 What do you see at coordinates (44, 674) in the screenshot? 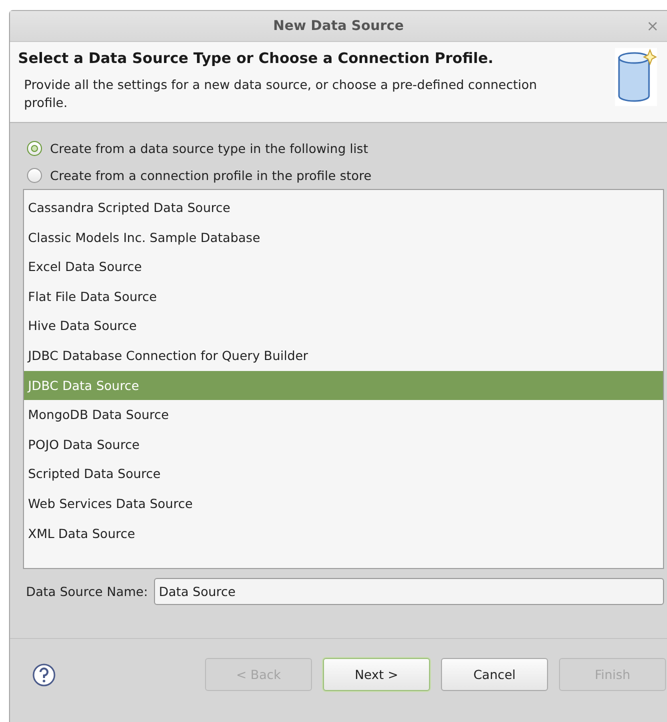
I see `help-icon` at bounding box center [44, 674].